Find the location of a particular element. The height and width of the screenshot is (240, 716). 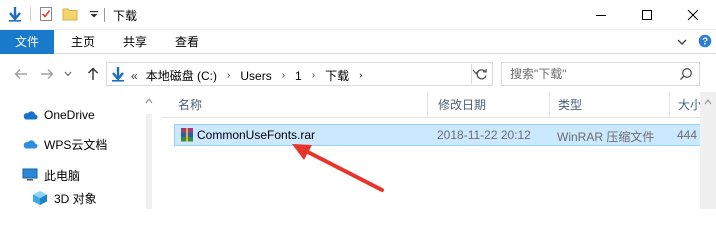

download-location-icon is located at coordinates (118, 75).